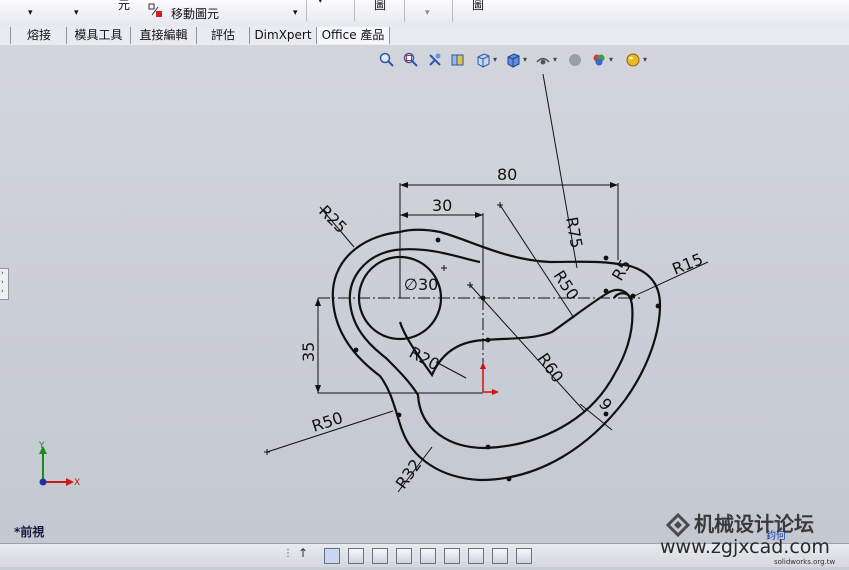 The width and height of the screenshot is (849, 570). I want to click on dim-r5: R5, so click(621, 270).